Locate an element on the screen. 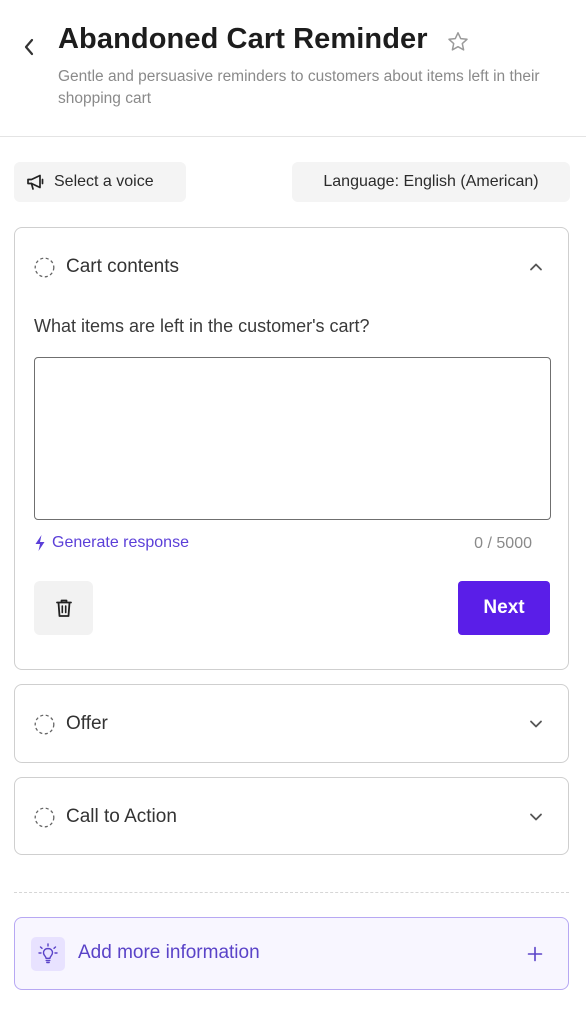 The width and height of the screenshot is (586, 1024). language-select: Language: English (American) is located at coordinates (431, 182).